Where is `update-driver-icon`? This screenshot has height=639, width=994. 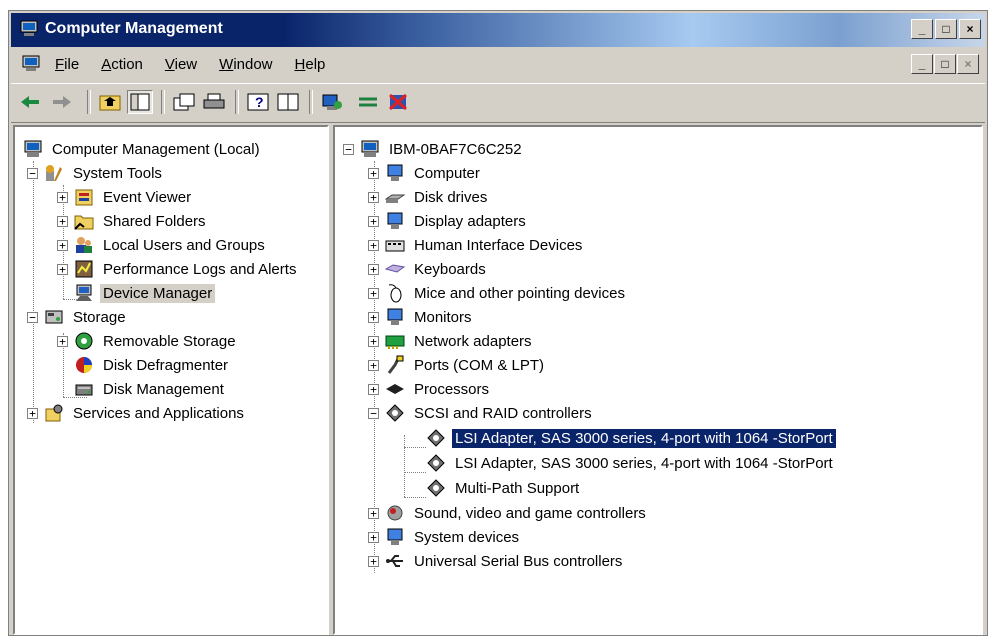
update-driver-icon is located at coordinates (368, 102).